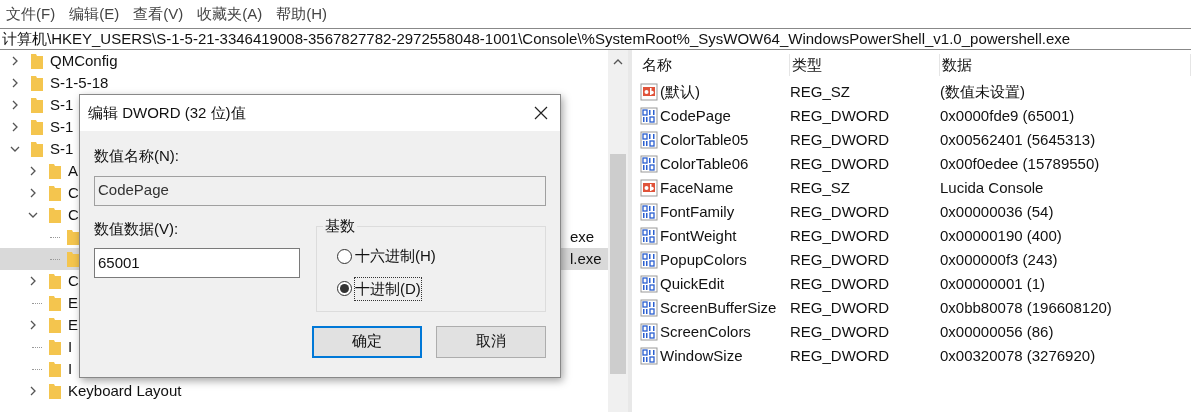  Describe the element at coordinates (993, 283) in the screenshot. I see `value-data: 0x00000001 (1)` at that location.